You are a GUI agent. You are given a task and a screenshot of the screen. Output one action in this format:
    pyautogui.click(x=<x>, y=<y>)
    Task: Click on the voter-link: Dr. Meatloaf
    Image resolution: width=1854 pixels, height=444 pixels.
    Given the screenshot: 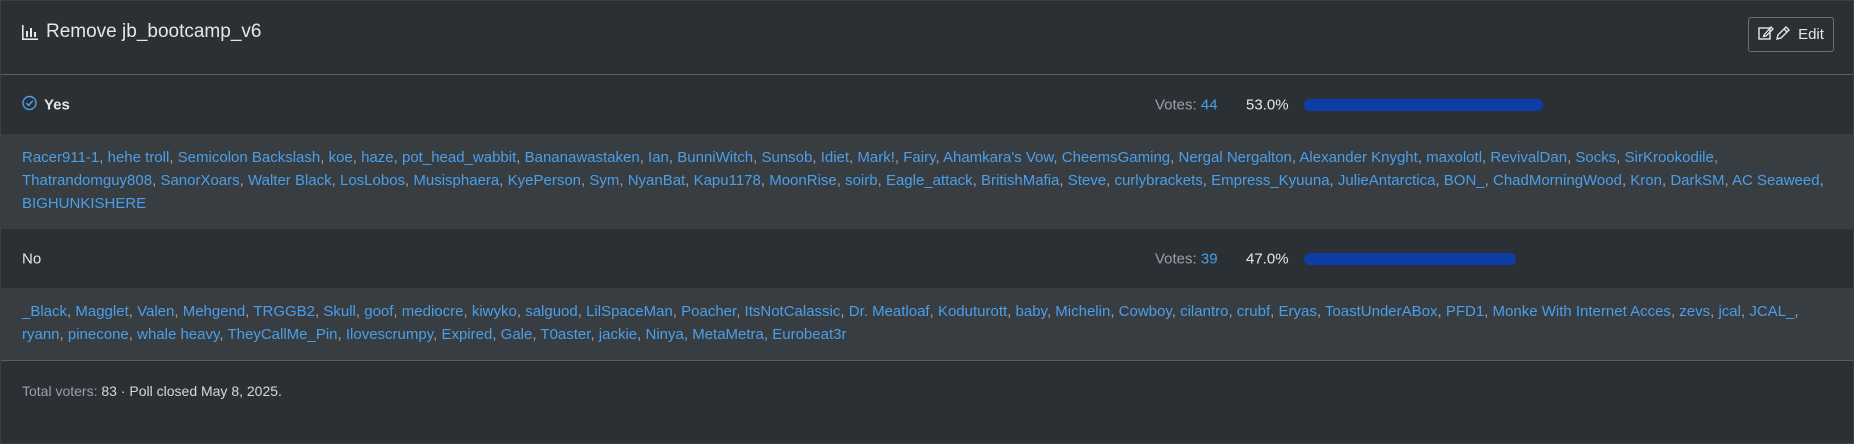 What is the action you would take?
    pyautogui.click(x=889, y=311)
    